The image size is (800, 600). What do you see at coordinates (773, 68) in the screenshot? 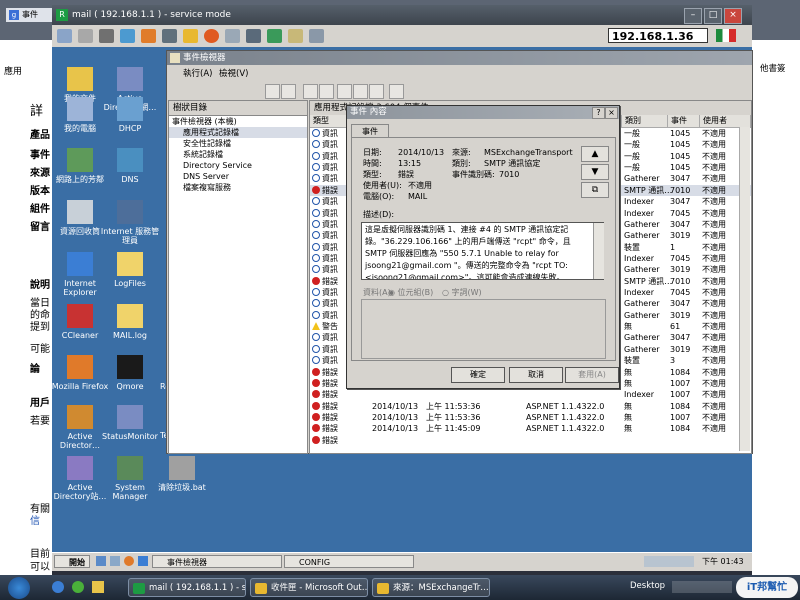
I see `other-bookmarks-label: 他書簽` at bounding box center [773, 68].